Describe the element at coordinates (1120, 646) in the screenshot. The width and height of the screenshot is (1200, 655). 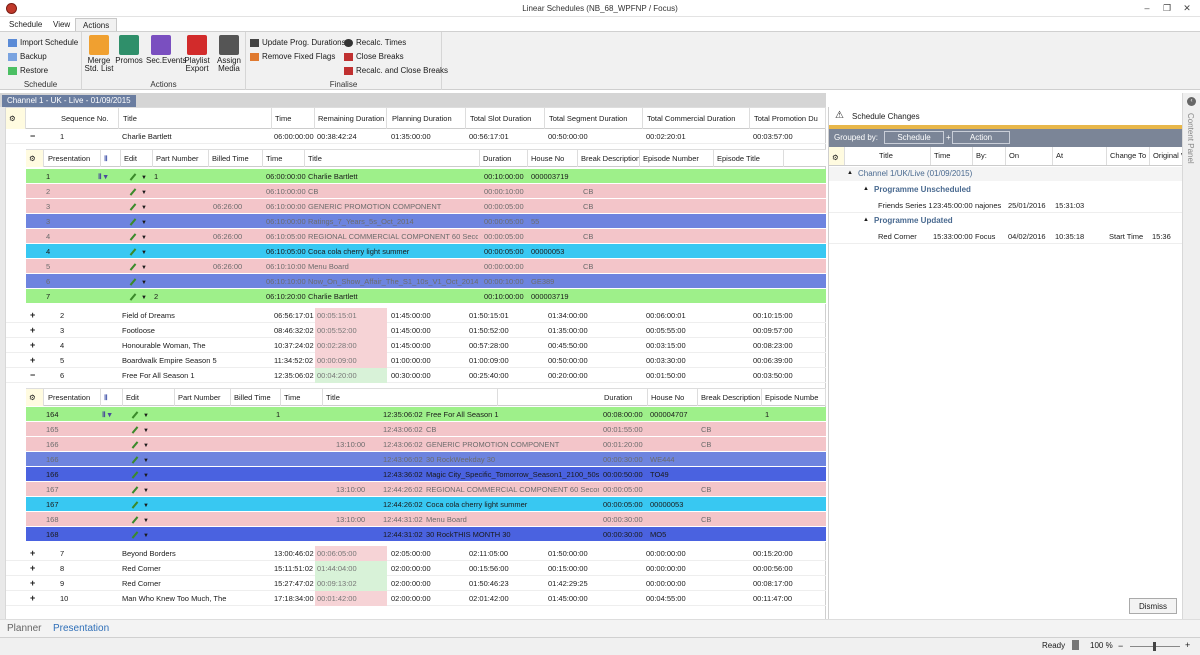
I see `zoom-out-icon: −` at that location.